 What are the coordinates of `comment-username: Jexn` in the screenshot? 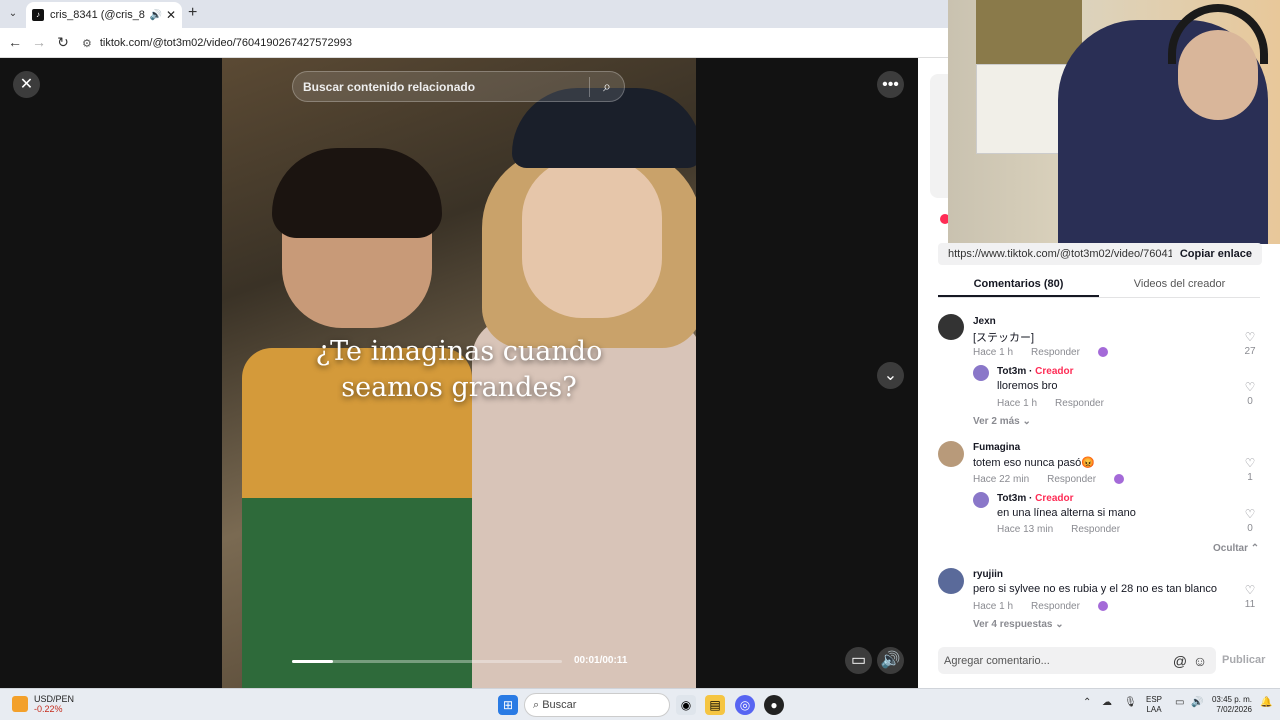 It's located at (984, 321).